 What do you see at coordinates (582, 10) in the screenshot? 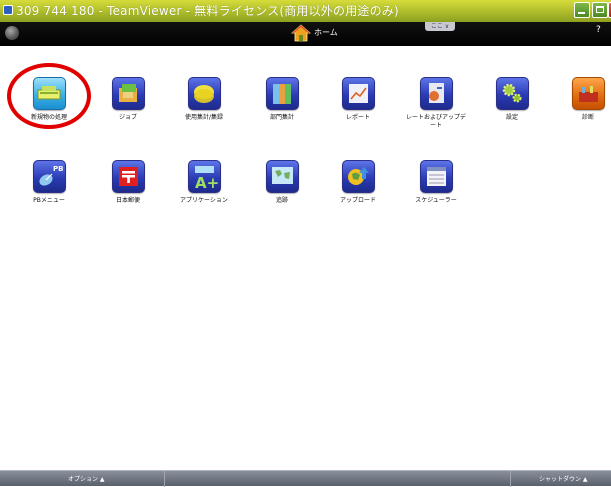
I see `minimize-button` at bounding box center [582, 10].